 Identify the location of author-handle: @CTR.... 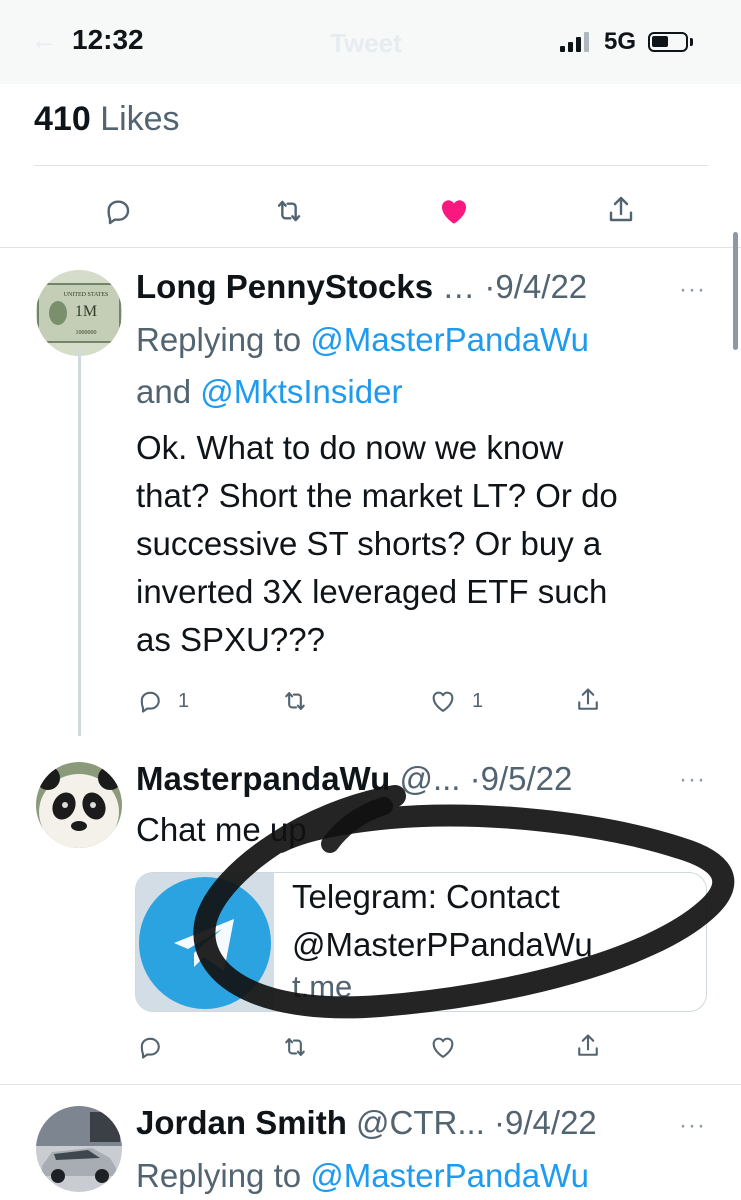
(420, 1122).